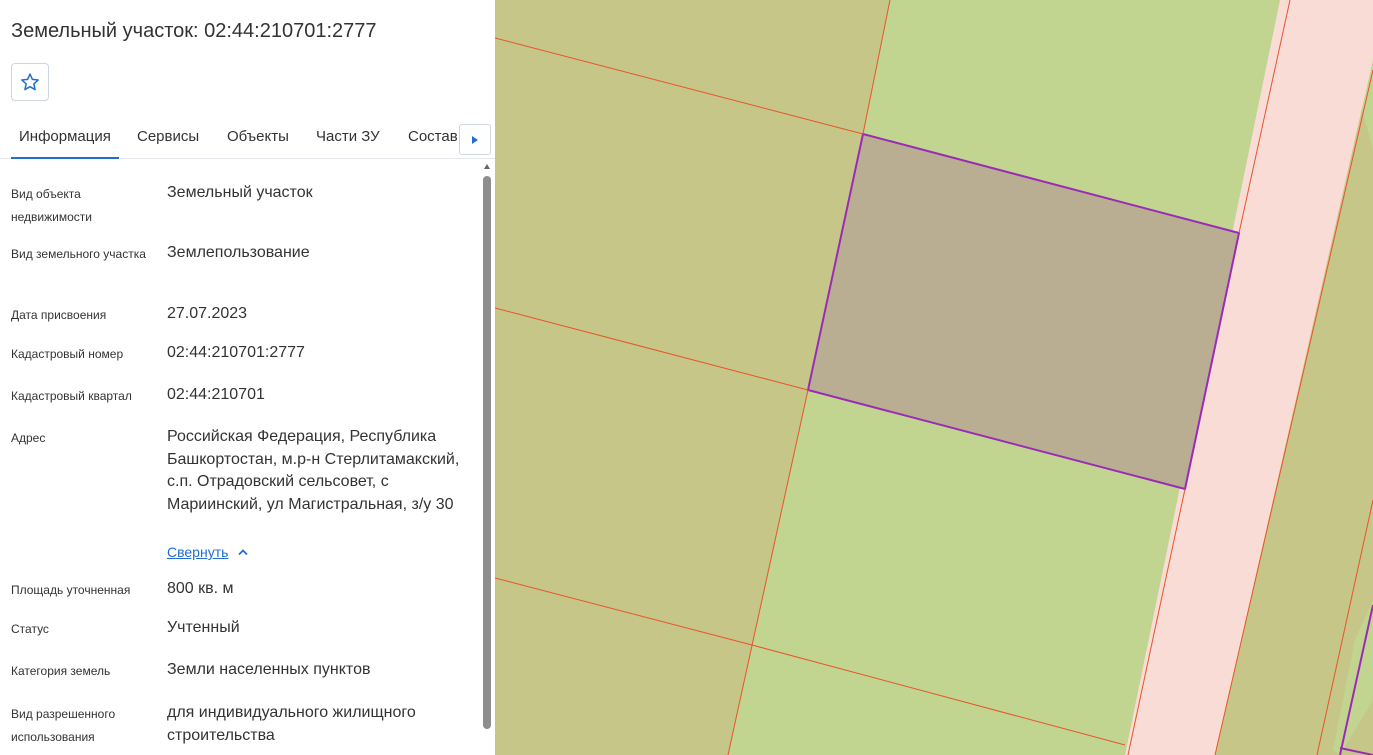  Describe the element at coordinates (63, 725) in the screenshot. I see `field-label-permitted-use: Вид разрешенного использования` at that location.